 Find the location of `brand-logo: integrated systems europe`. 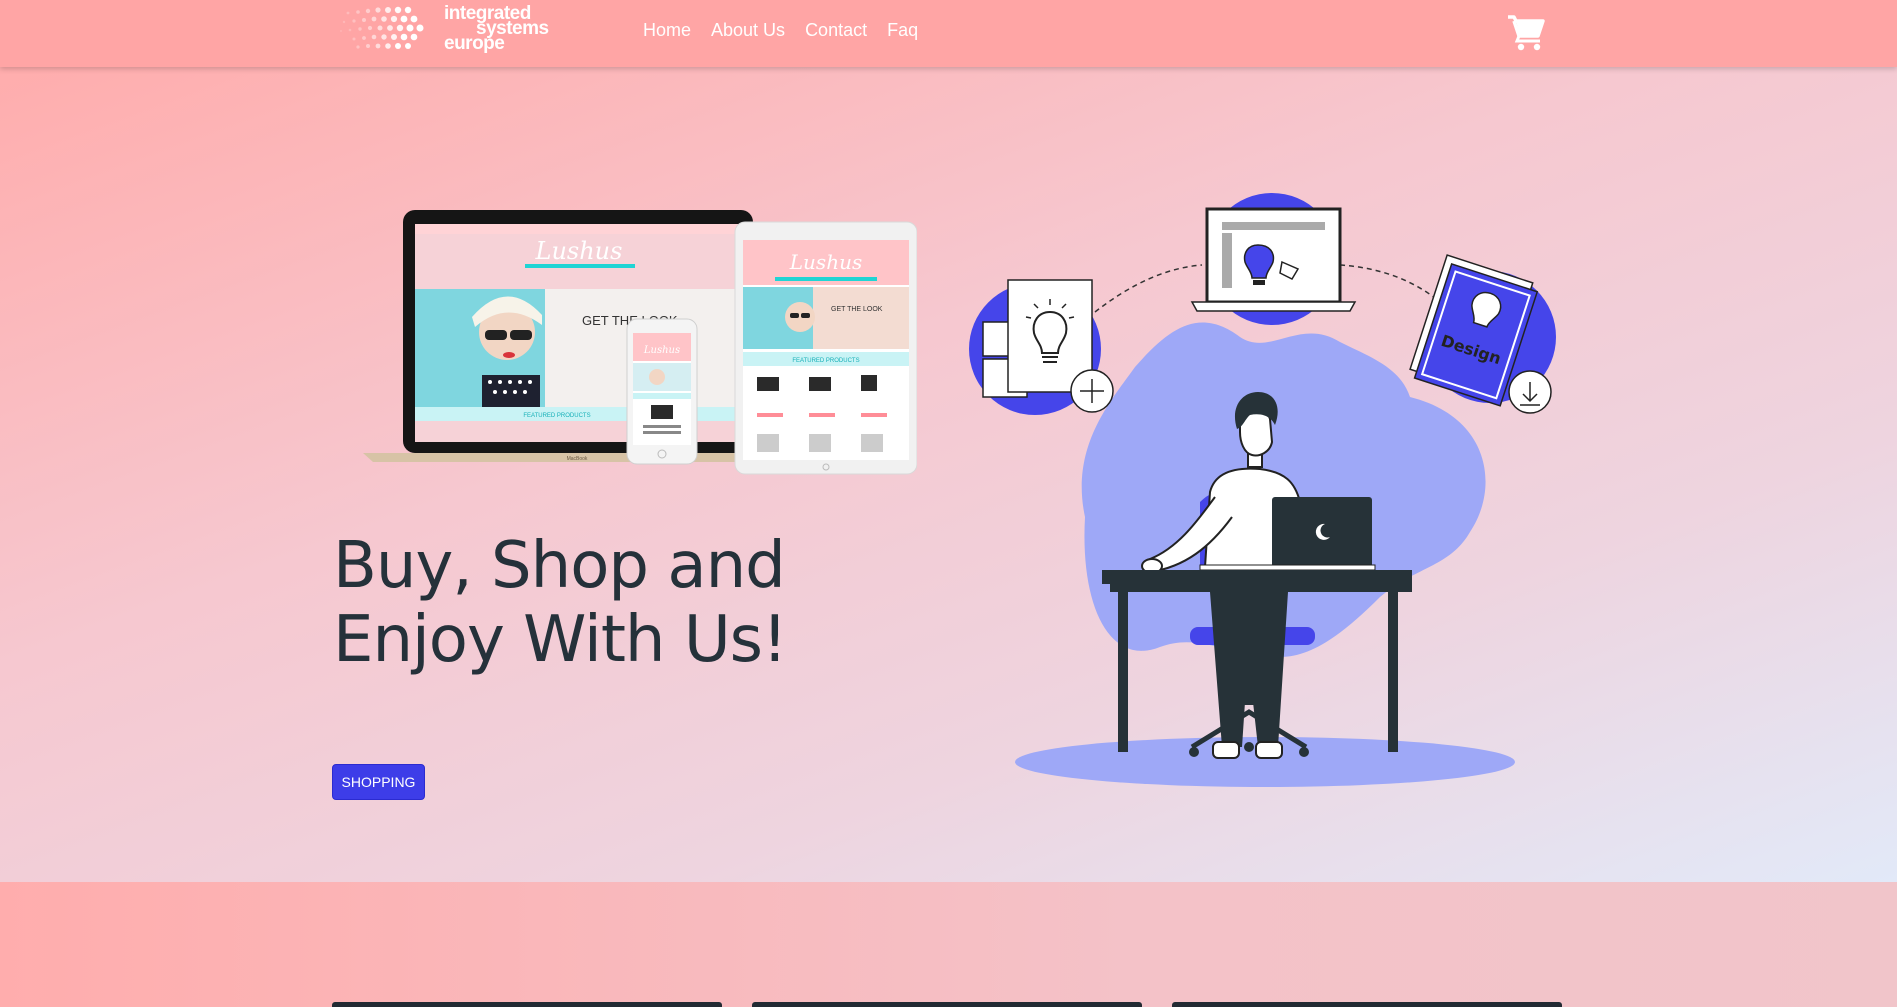

brand-logo: integrated systems europe is located at coordinates (456, 28).